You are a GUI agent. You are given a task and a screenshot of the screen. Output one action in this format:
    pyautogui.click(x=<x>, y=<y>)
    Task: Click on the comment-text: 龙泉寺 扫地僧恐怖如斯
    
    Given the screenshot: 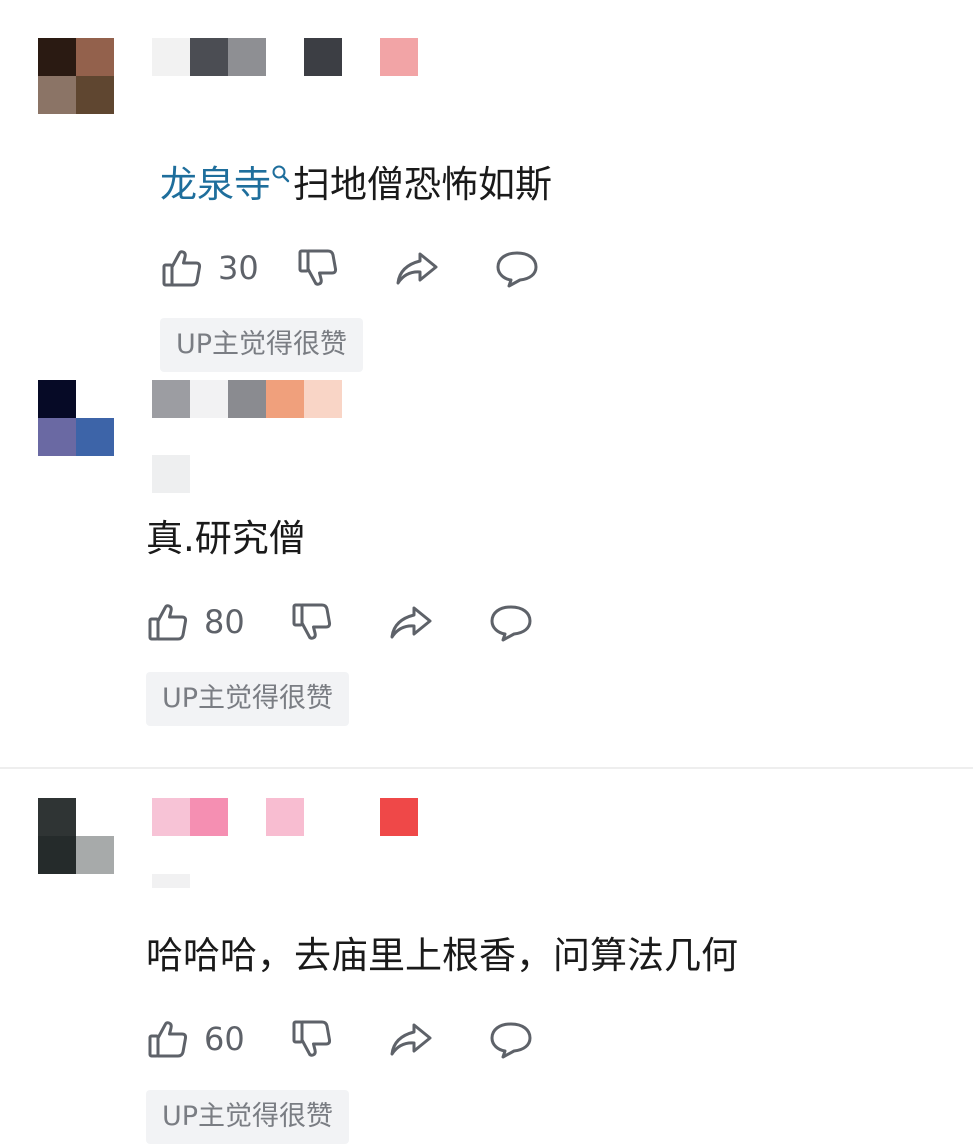 What is the action you would take?
    pyautogui.click(x=356, y=185)
    